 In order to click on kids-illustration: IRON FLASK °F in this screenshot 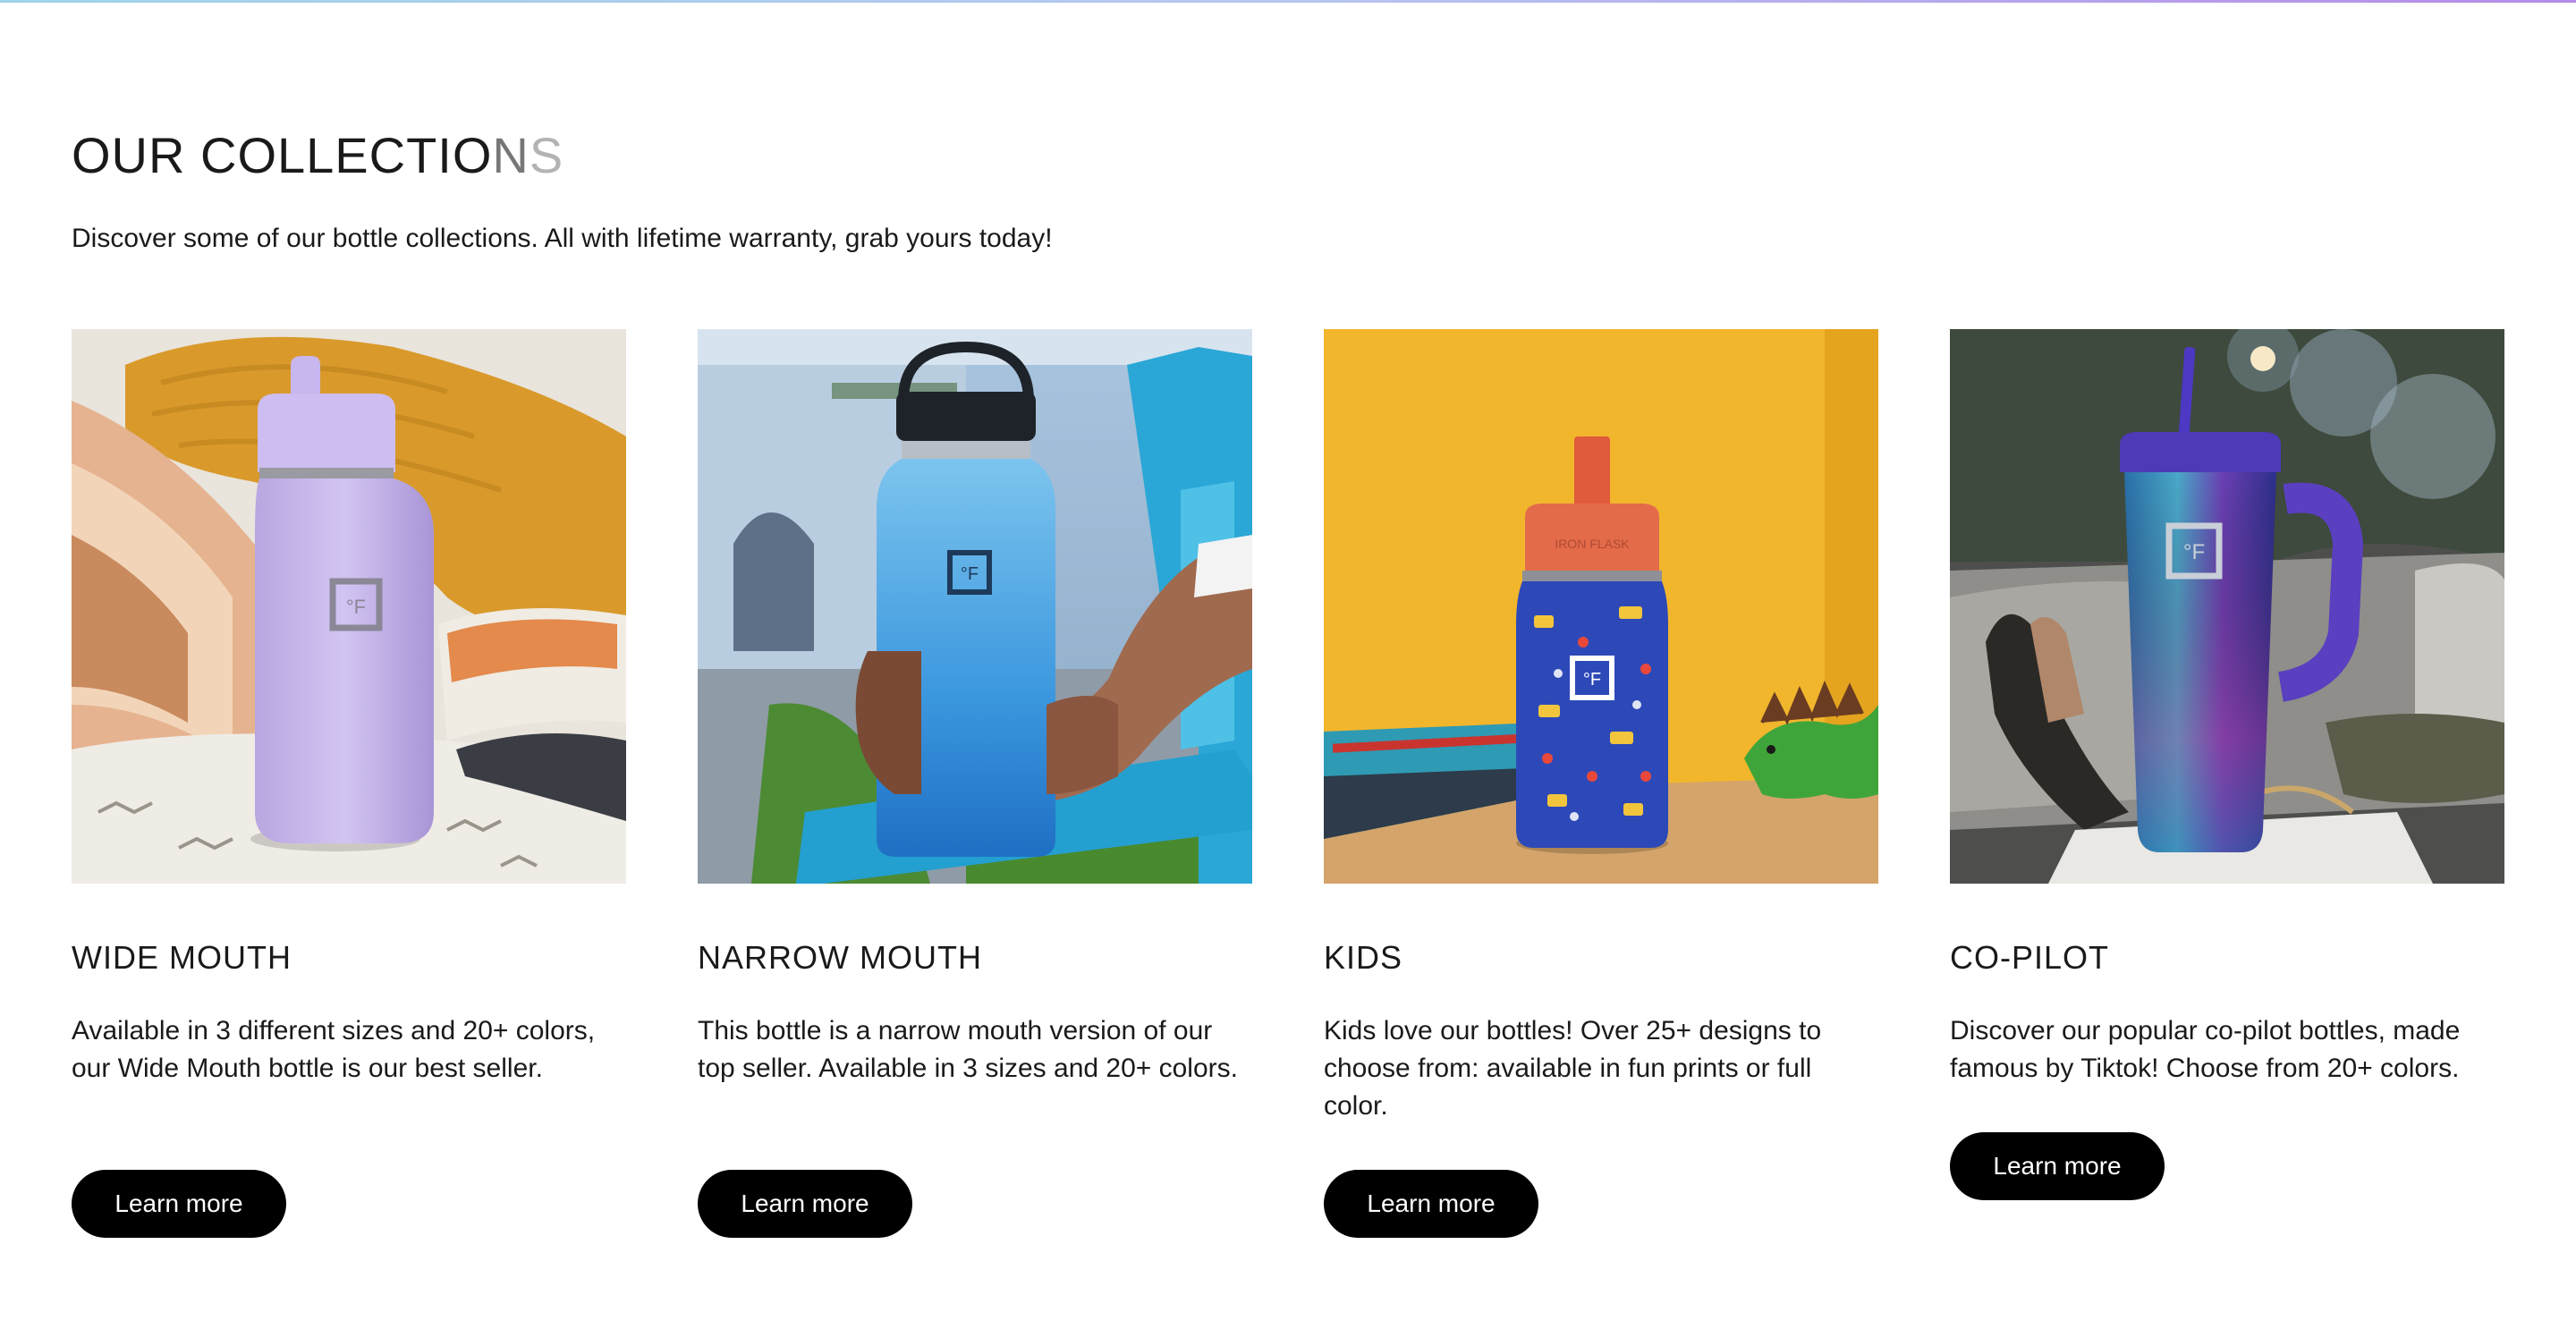, I will do `click(1601, 606)`.